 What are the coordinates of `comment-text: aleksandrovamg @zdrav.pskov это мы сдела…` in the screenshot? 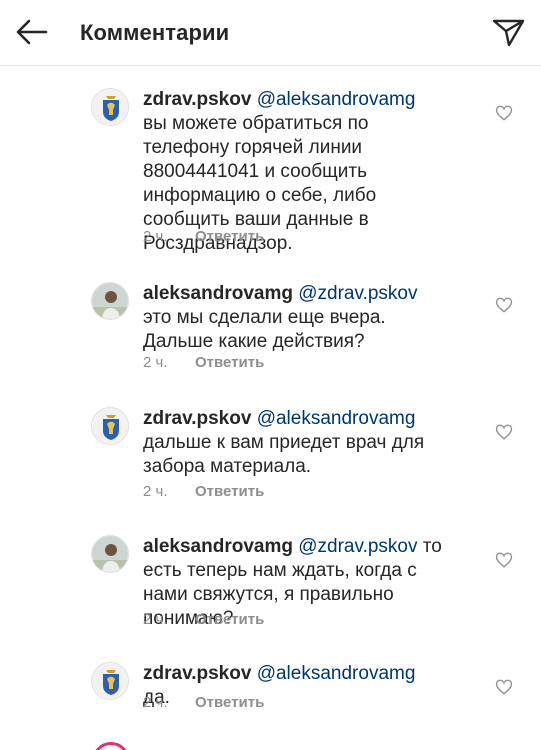 It's located at (293, 318).